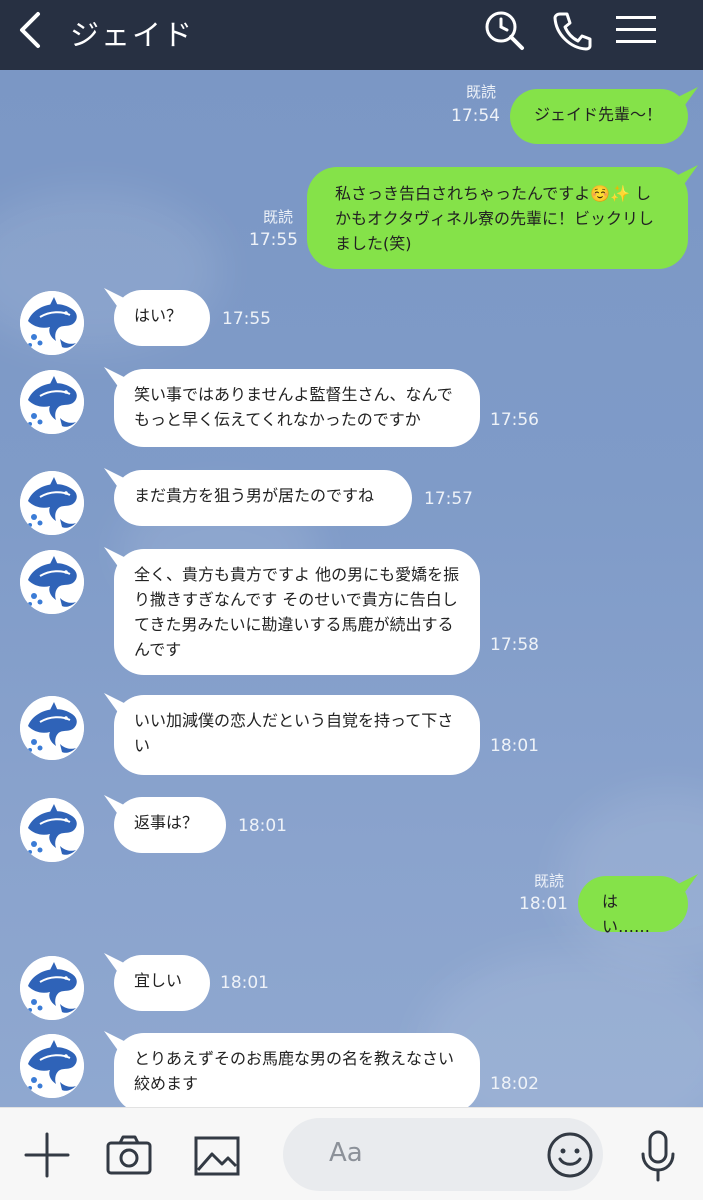 This screenshot has width=703, height=1200. Describe the element at coordinates (294, 733) in the screenshot. I see `message-text: いい加減僕の恋人だという自覚を持って下さい` at that location.